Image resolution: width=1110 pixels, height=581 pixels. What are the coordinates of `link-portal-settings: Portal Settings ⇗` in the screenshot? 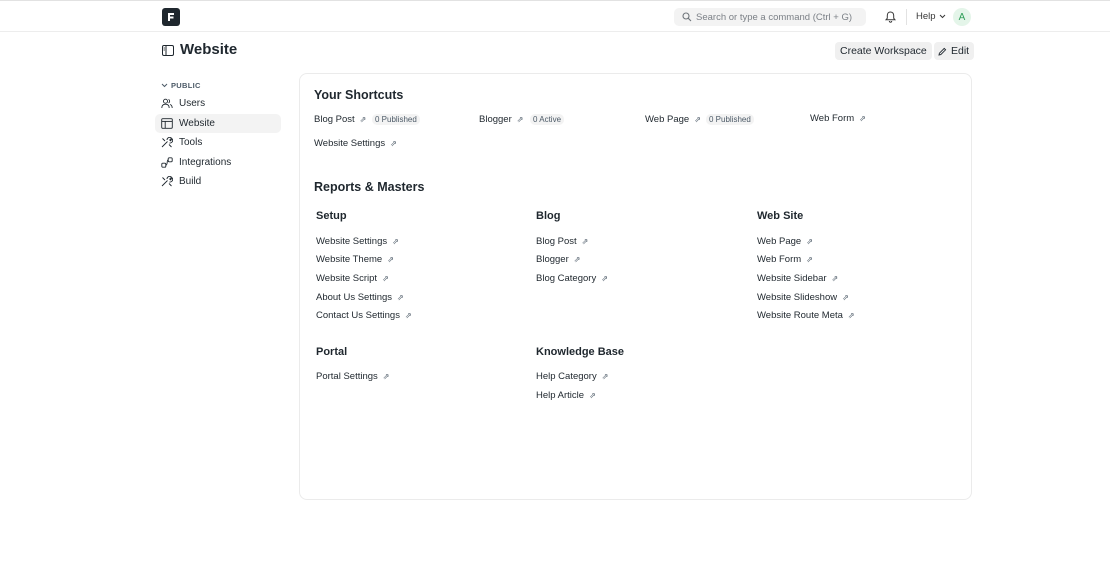 It's located at (353, 376).